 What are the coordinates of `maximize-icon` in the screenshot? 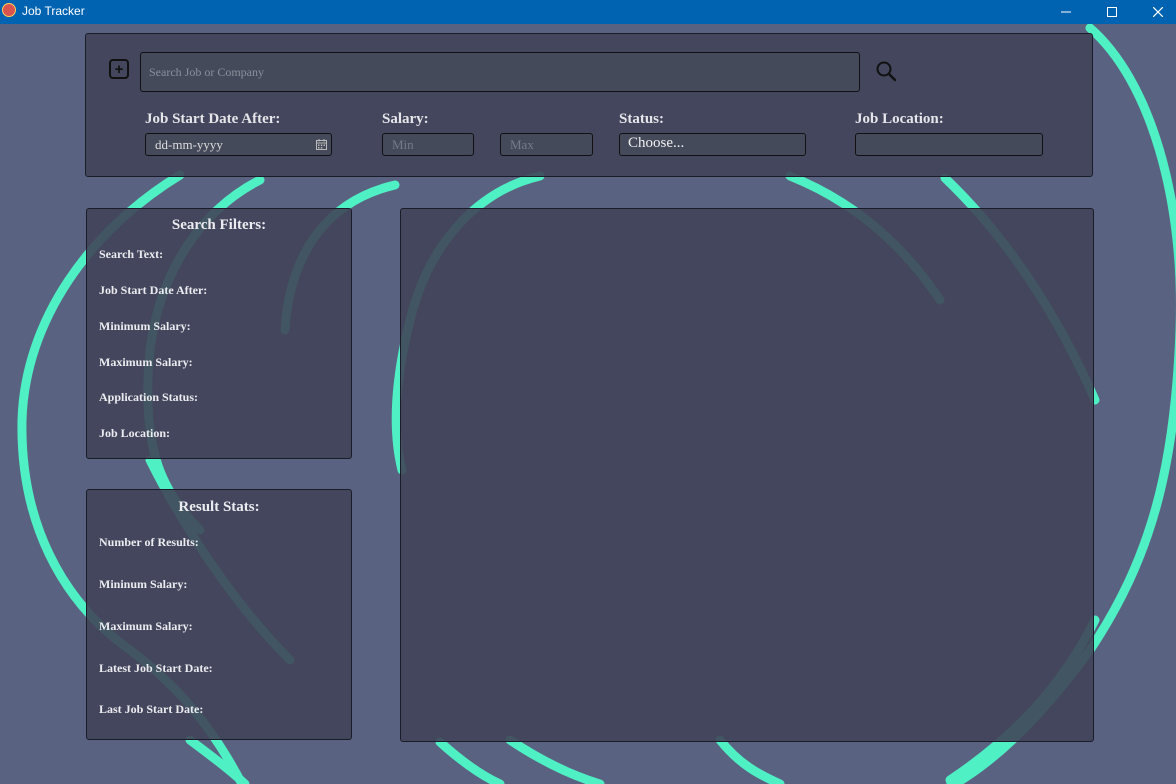 It's located at (1112, 12).